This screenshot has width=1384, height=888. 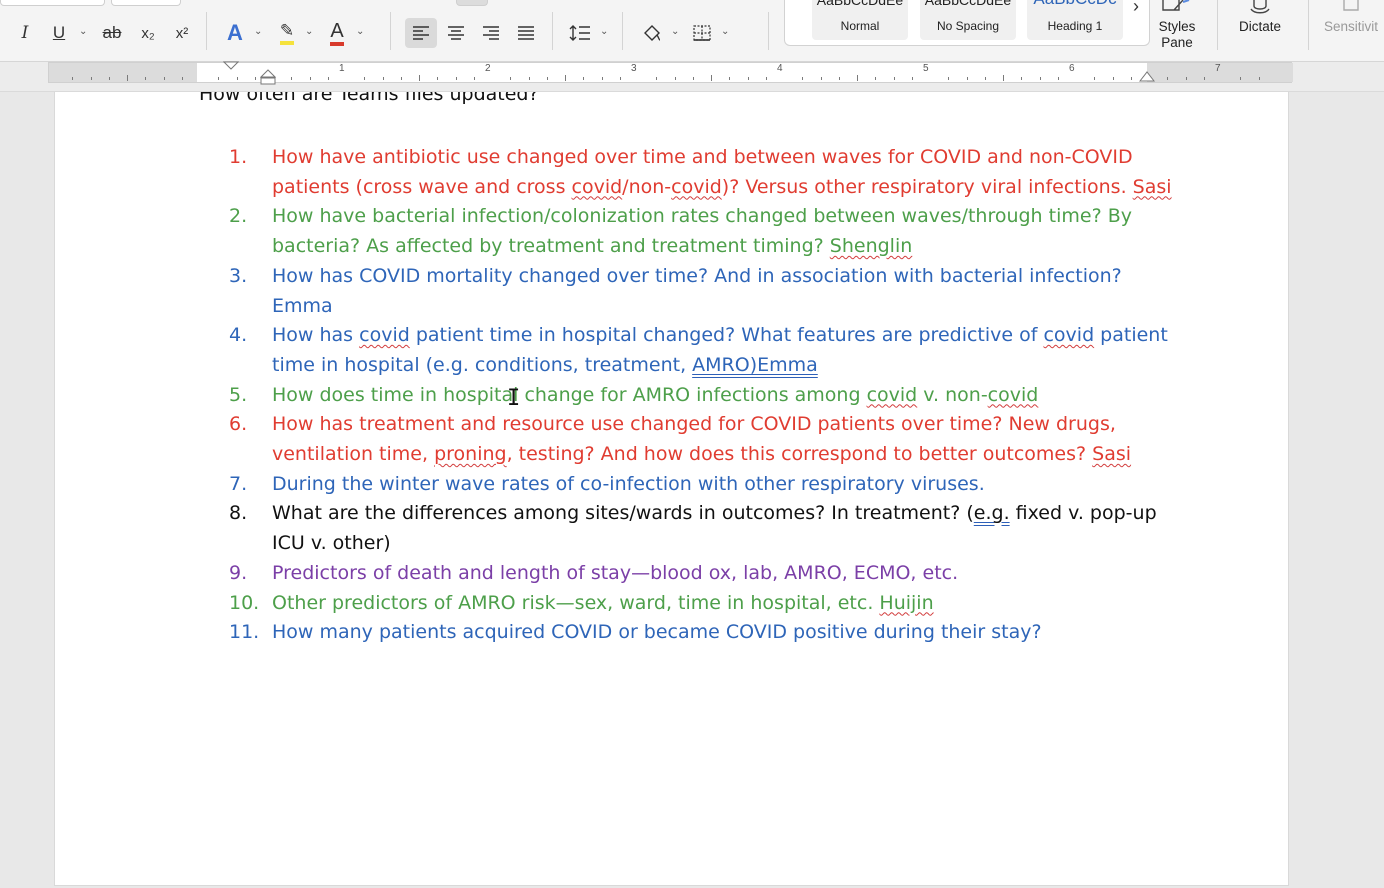 What do you see at coordinates (25, 33) in the screenshot?
I see `italic-button: I` at bounding box center [25, 33].